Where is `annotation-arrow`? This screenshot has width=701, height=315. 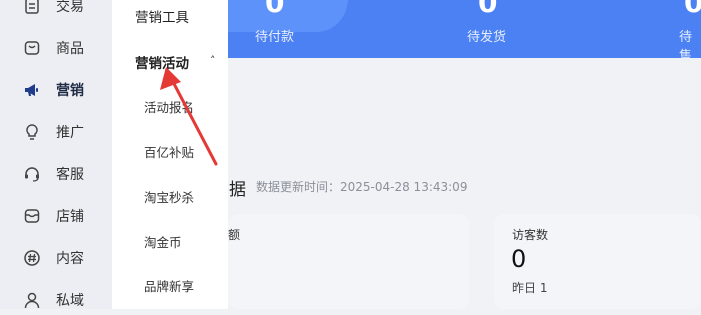 annotation-arrow is located at coordinates (189, 116).